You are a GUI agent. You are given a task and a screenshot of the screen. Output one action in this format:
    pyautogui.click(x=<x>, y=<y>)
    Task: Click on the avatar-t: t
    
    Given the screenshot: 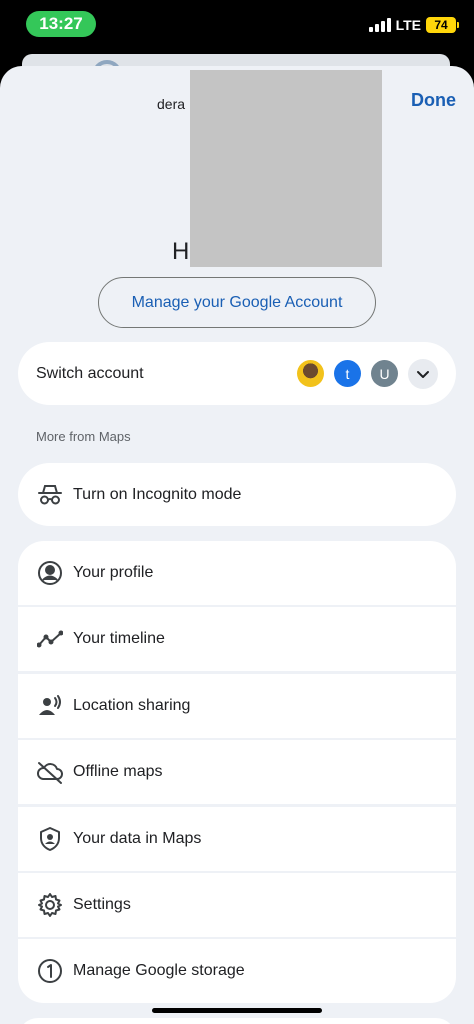 What is the action you would take?
    pyautogui.click(x=347, y=373)
    